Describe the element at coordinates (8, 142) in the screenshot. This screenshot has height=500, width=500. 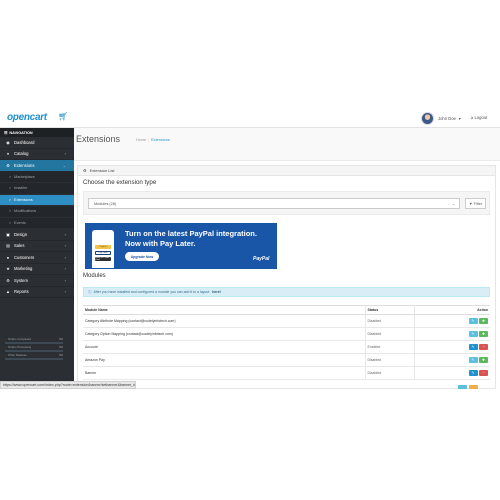
I see `dashboard-icon: ◉` at that location.